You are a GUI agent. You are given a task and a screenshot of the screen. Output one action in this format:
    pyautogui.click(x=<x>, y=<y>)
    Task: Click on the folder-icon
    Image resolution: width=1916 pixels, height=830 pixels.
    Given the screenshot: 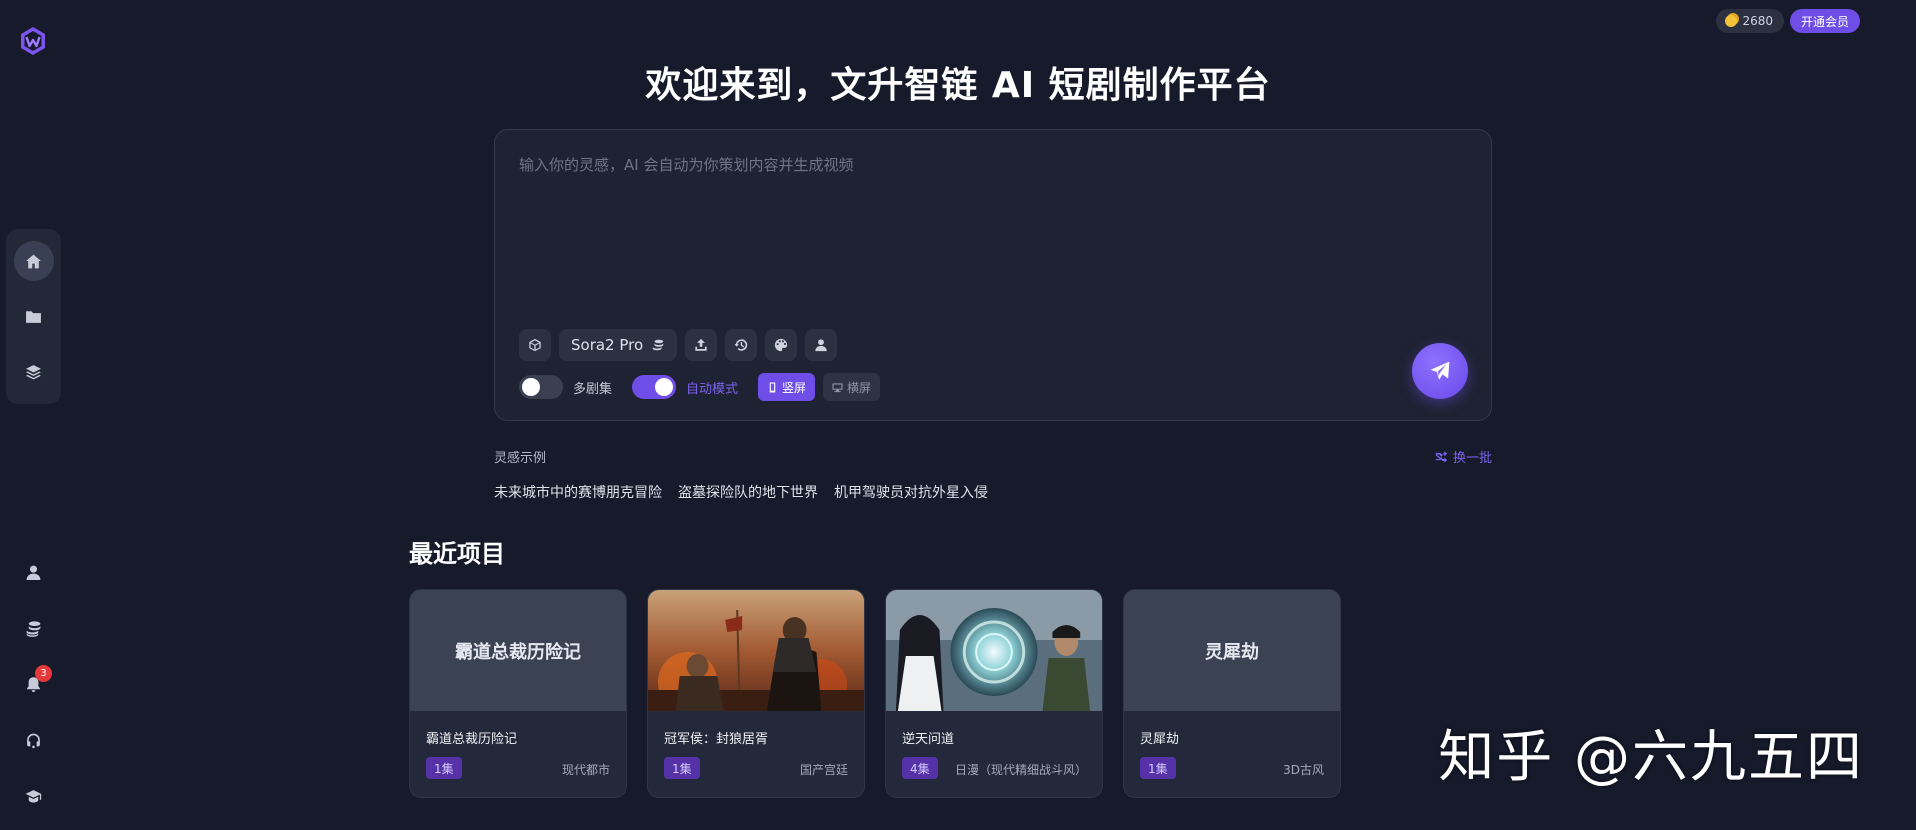 What is the action you would take?
    pyautogui.click(x=33, y=316)
    